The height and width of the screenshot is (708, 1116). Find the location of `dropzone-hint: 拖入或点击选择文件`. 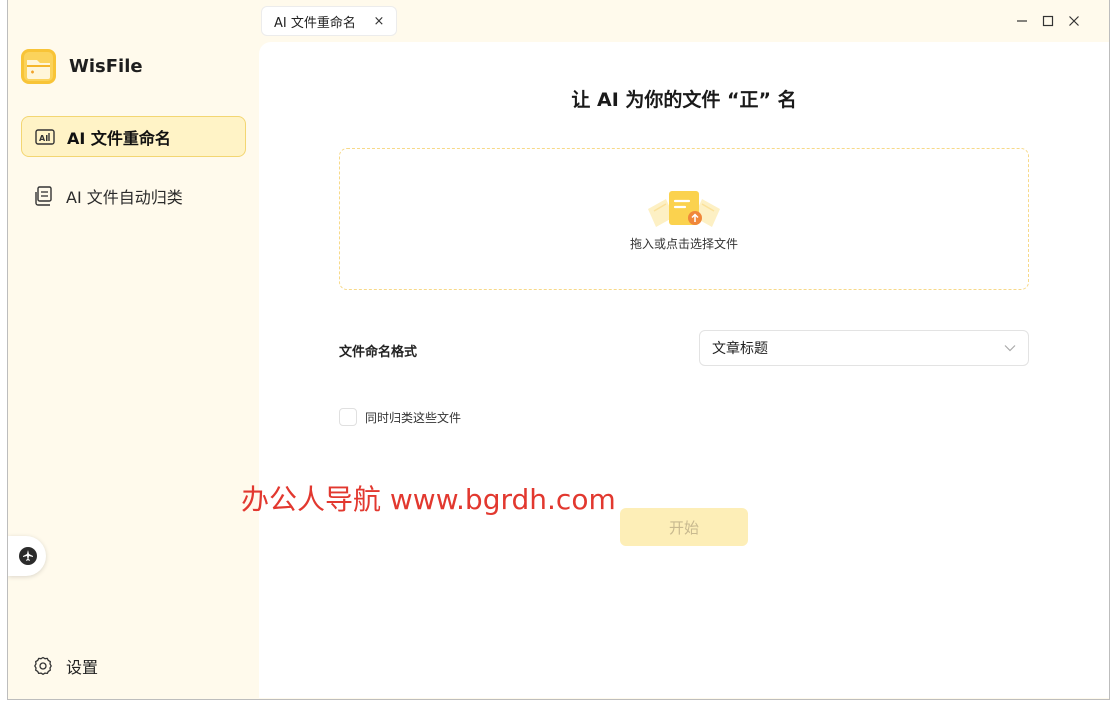

dropzone-hint: 拖入或点击选择文件 is located at coordinates (683, 244).